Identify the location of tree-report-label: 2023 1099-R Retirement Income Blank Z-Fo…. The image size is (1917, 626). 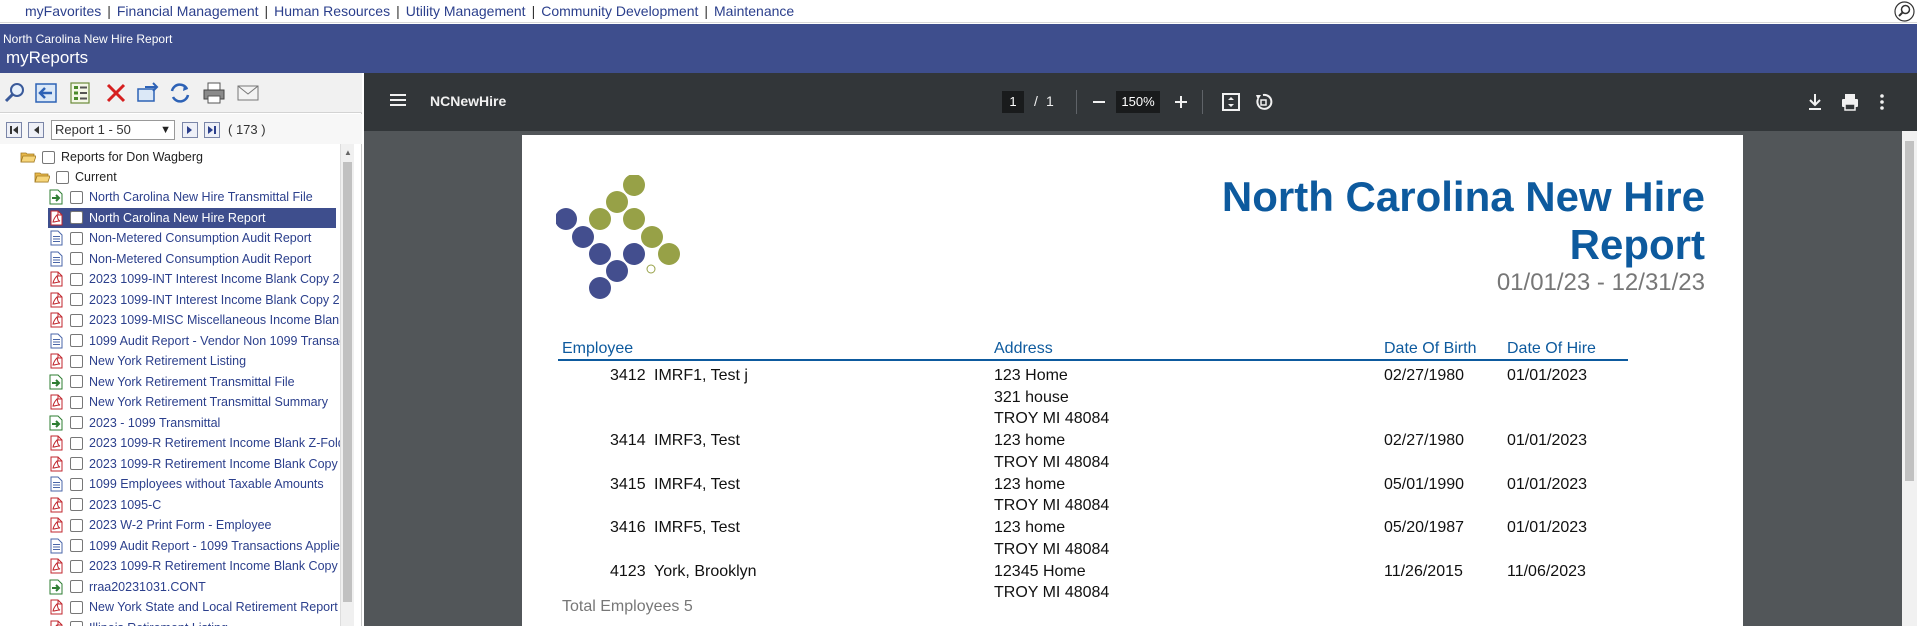
(214, 443).